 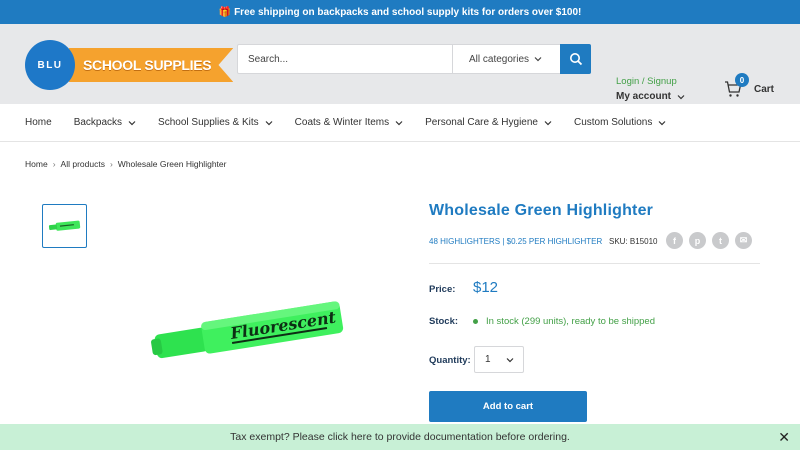 I want to click on nav-item-backpacks: Backpacks, so click(x=105, y=122).